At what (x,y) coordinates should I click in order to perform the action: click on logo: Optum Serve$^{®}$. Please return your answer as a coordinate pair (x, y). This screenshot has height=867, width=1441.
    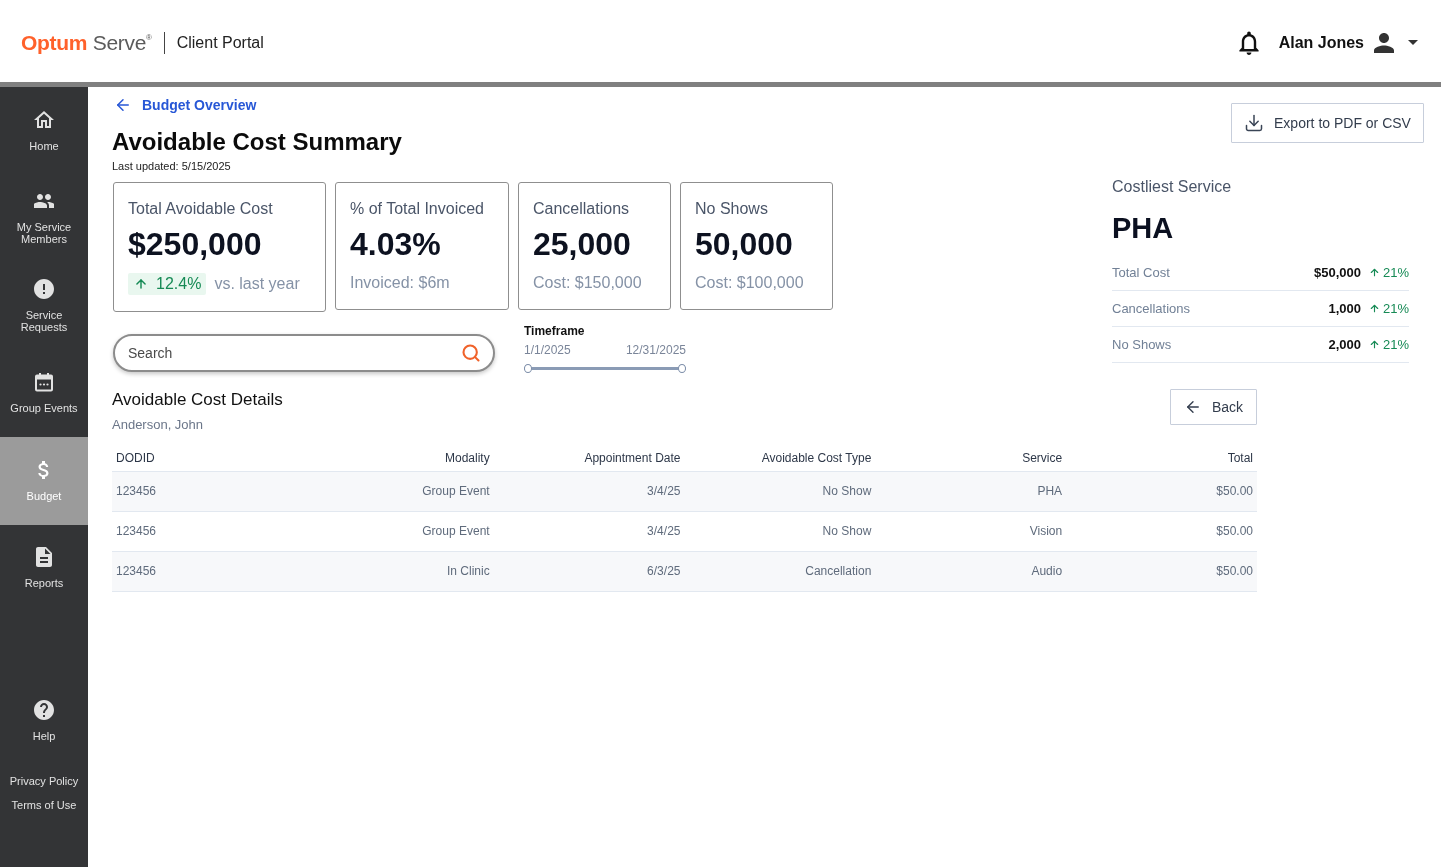
    Looking at the image, I should click on (86, 42).